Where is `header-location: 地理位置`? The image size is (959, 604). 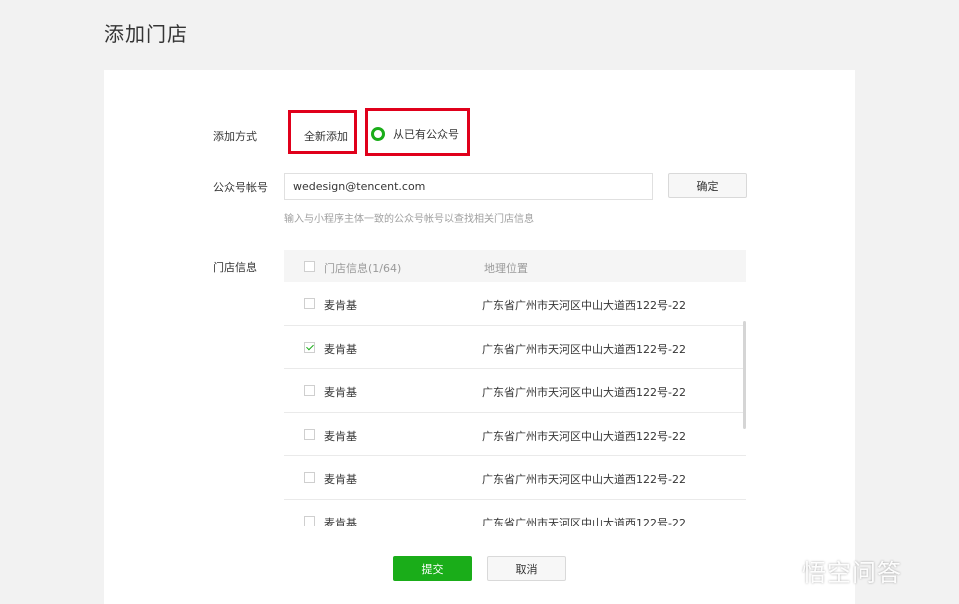
header-location: 地理位置 is located at coordinates (506, 268).